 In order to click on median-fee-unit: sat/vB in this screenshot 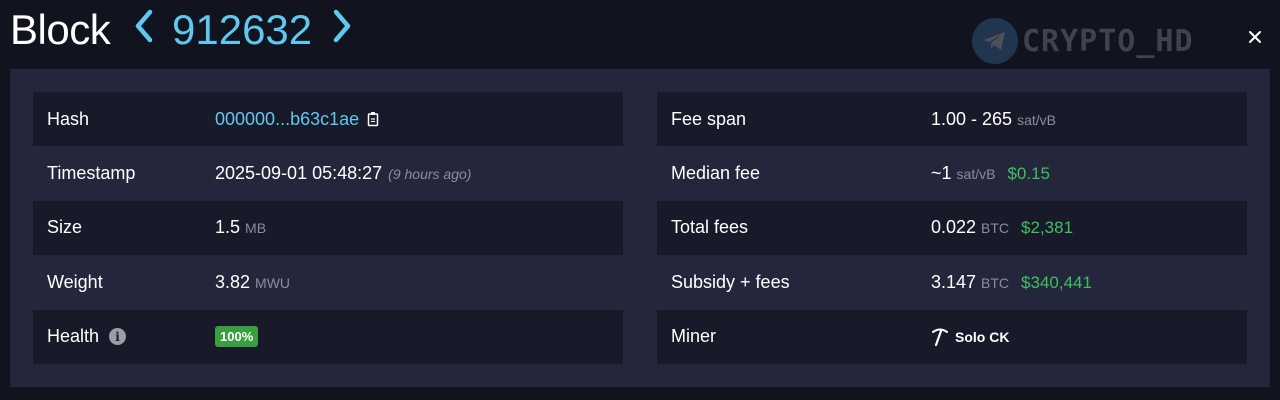, I will do `click(976, 174)`.